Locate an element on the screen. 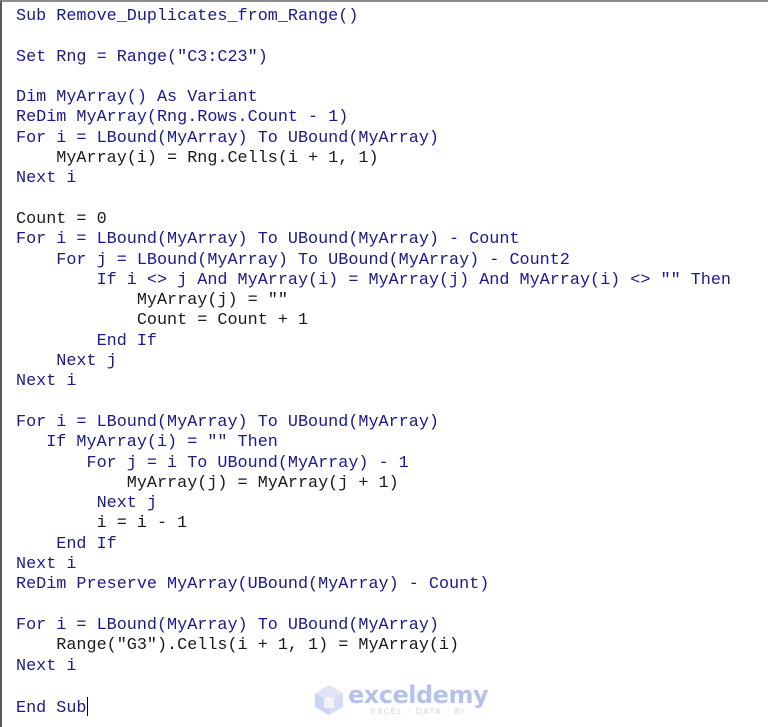 The width and height of the screenshot is (768, 727). code-line: ReDim MyArray(Rng.Rows.Count - 1) is located at coordinates (373, 118).